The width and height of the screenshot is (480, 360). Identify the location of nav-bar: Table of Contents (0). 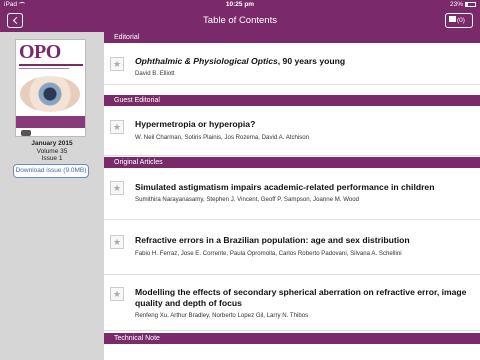
(240, 21).